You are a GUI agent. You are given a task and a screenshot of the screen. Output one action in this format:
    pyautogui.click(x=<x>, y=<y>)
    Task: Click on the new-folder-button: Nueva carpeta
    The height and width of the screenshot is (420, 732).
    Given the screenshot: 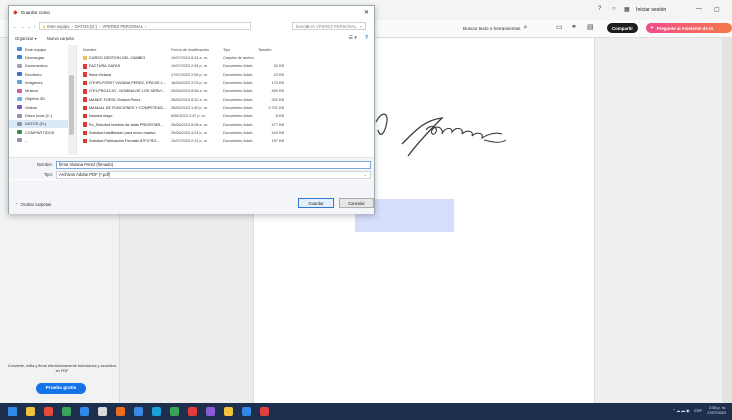 What is the action you would take?
    pyautogui.click(x=60, y=38)
    